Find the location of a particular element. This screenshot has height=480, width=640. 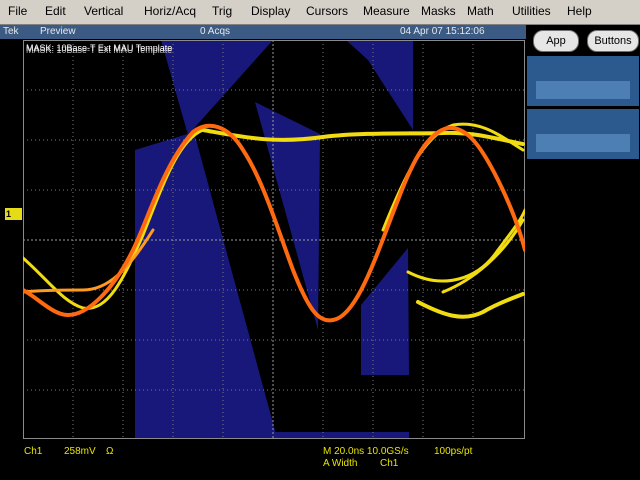

trigger-mode: A Width is located at coordinates (340, 463).